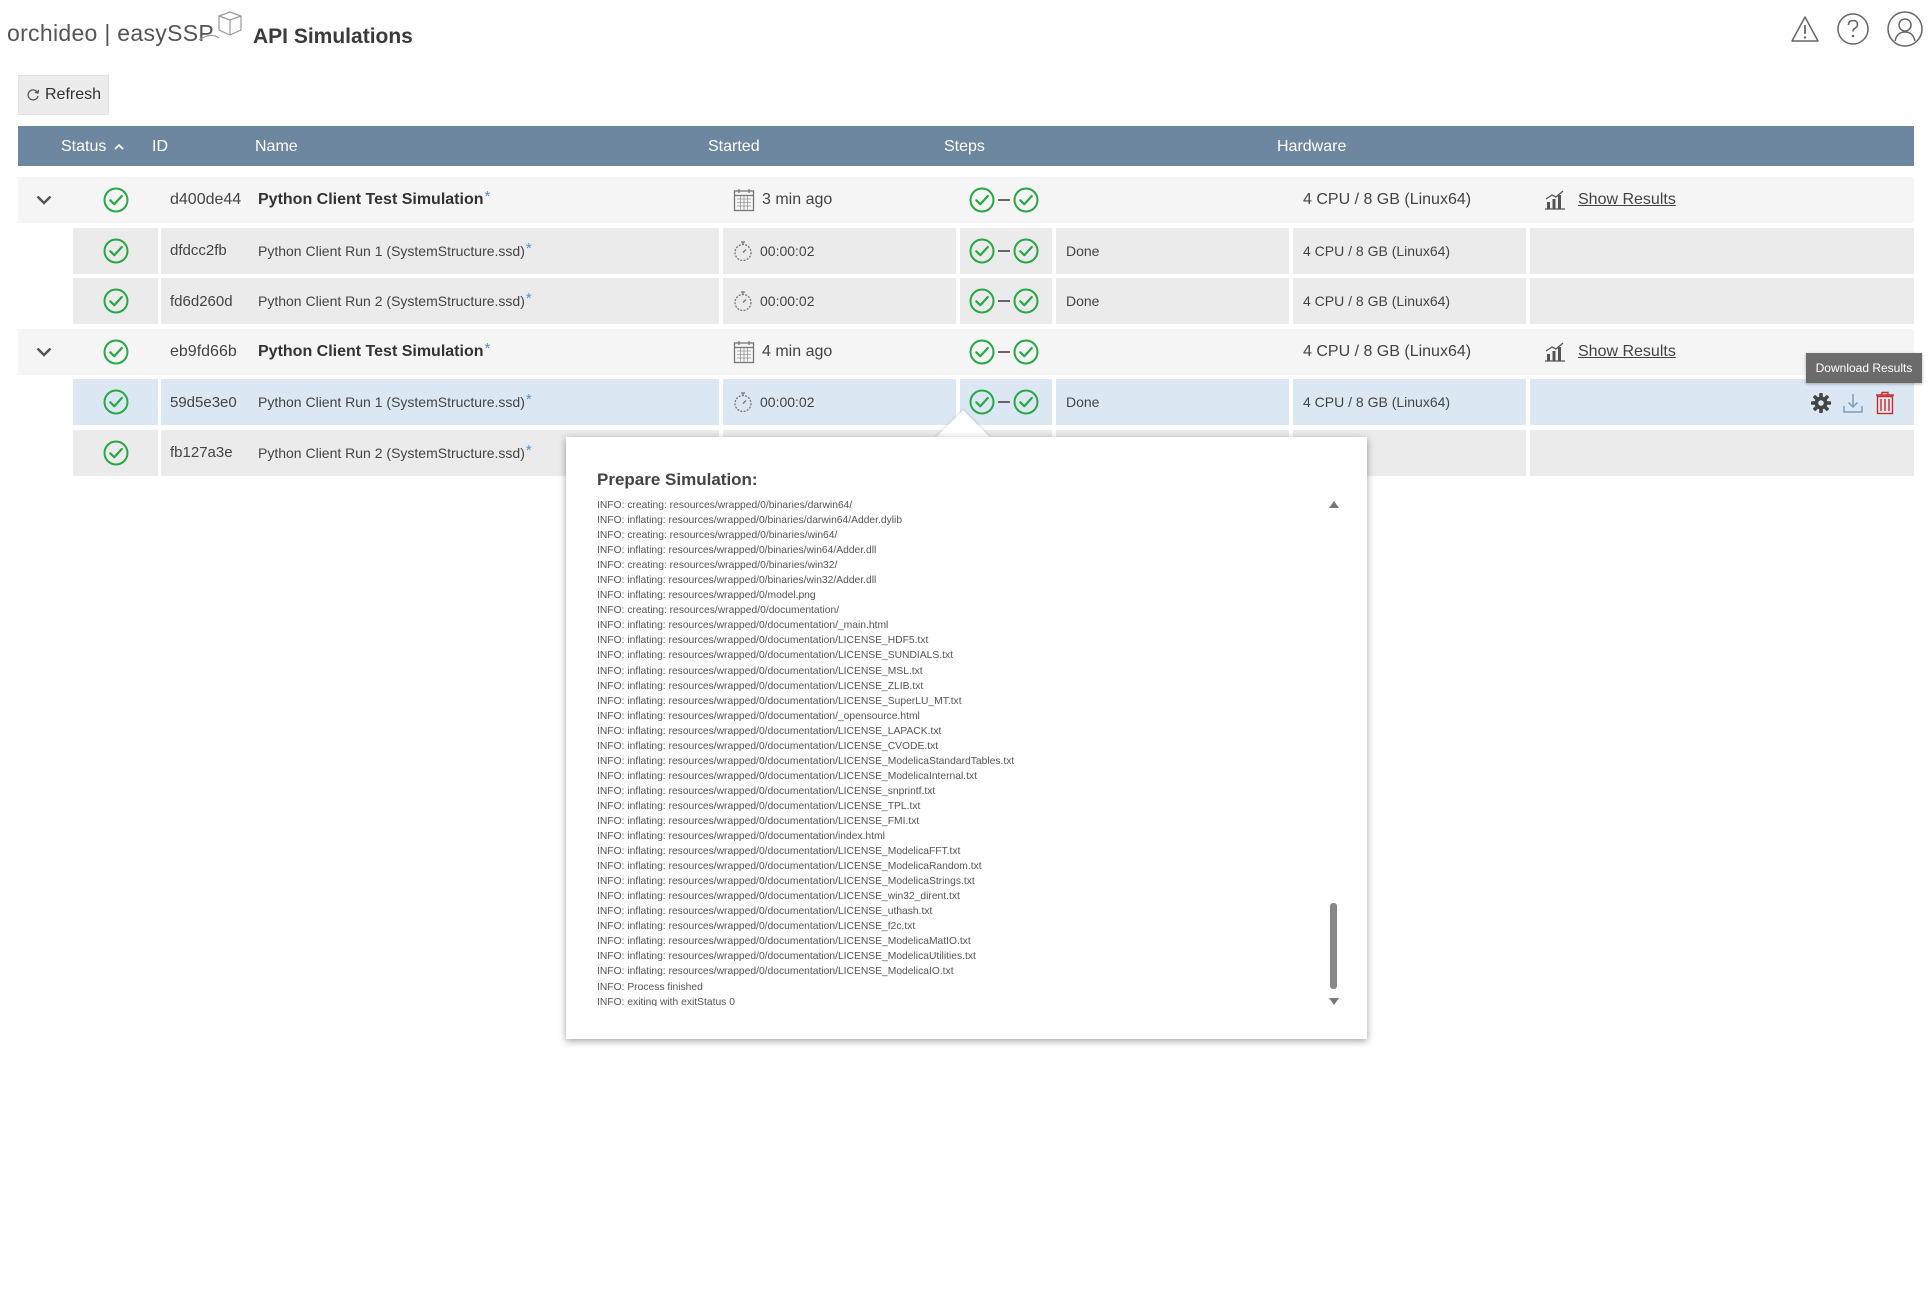  I want to click on started-cell: 00:00:02, so click(839, 250).